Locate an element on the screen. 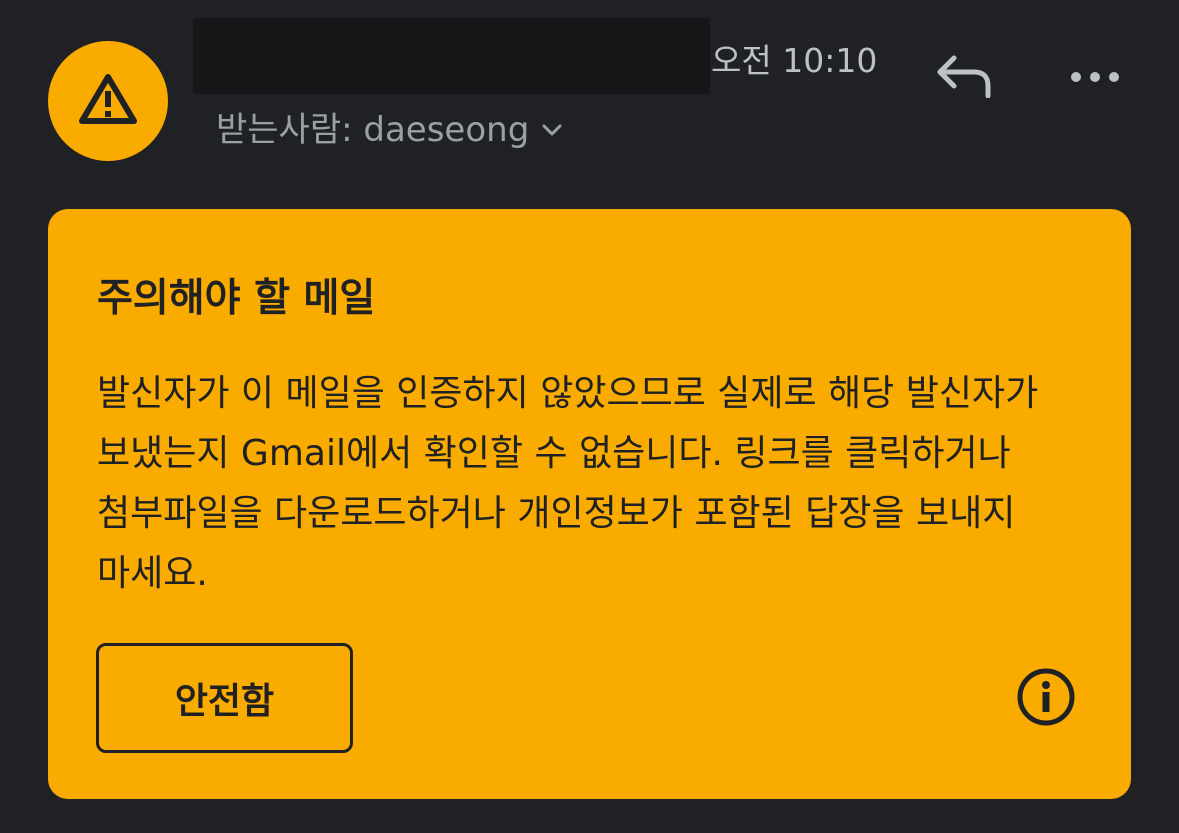 This screenshot has width=1179, height=833. recipient-details-toggle: 받는사람: daeseong is located at coordinates (389, 130).